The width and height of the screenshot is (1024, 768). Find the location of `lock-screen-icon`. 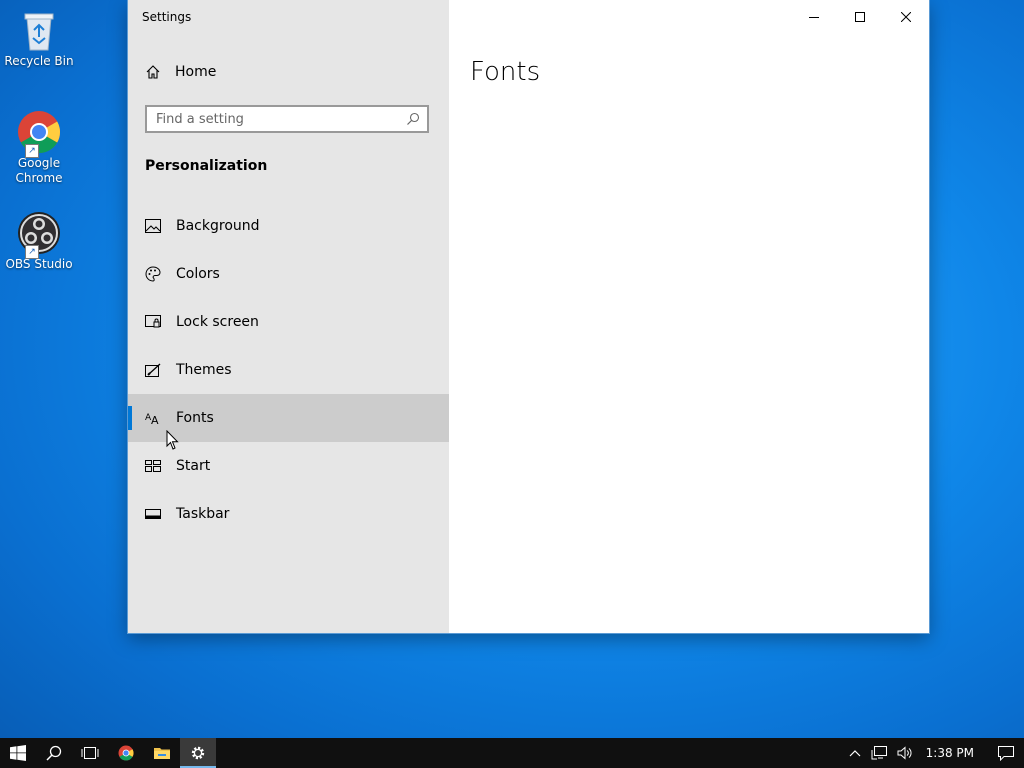

lock-screen-icon is located at coordinates (153, 322).